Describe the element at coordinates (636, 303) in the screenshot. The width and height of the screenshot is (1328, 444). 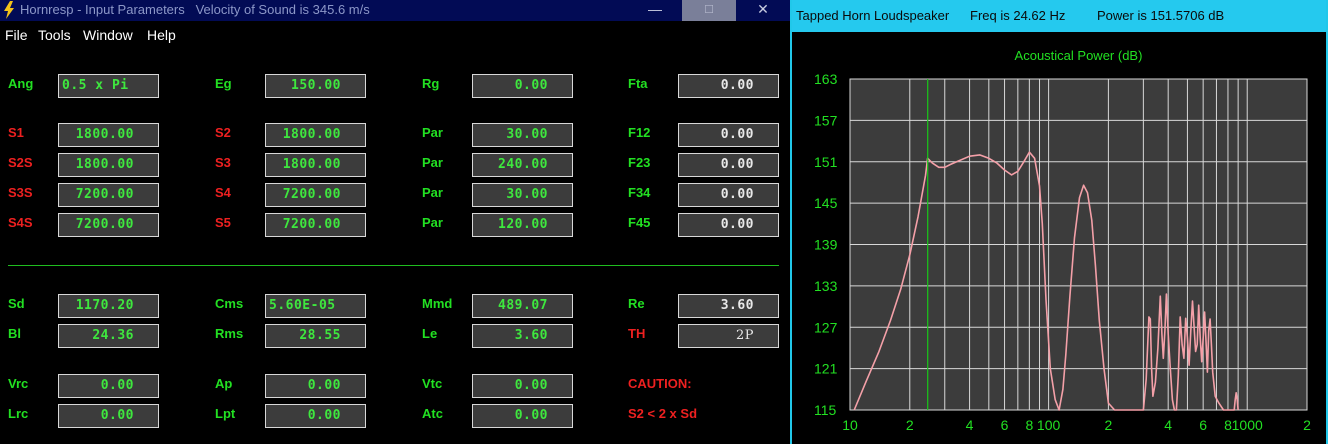
I see `label-re: Re` at that location.